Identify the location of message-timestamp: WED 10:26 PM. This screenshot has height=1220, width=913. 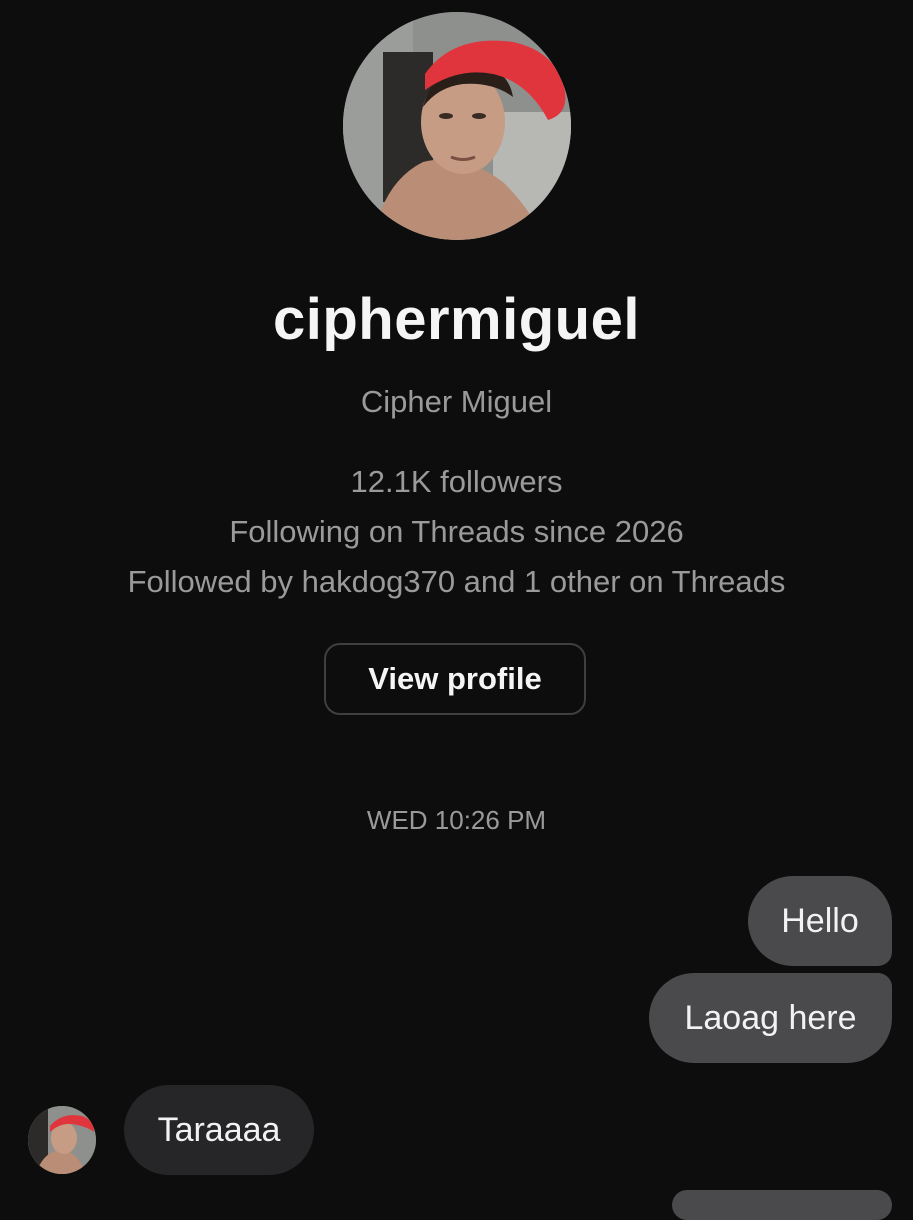
(456, 820).